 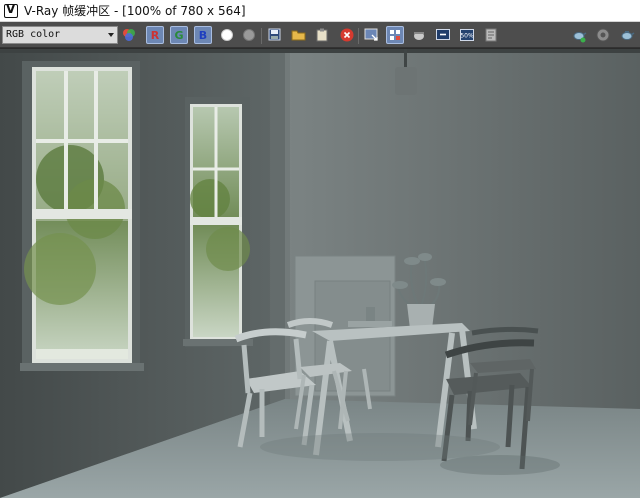 I want to click on left-window, so click(x=82, y=216).